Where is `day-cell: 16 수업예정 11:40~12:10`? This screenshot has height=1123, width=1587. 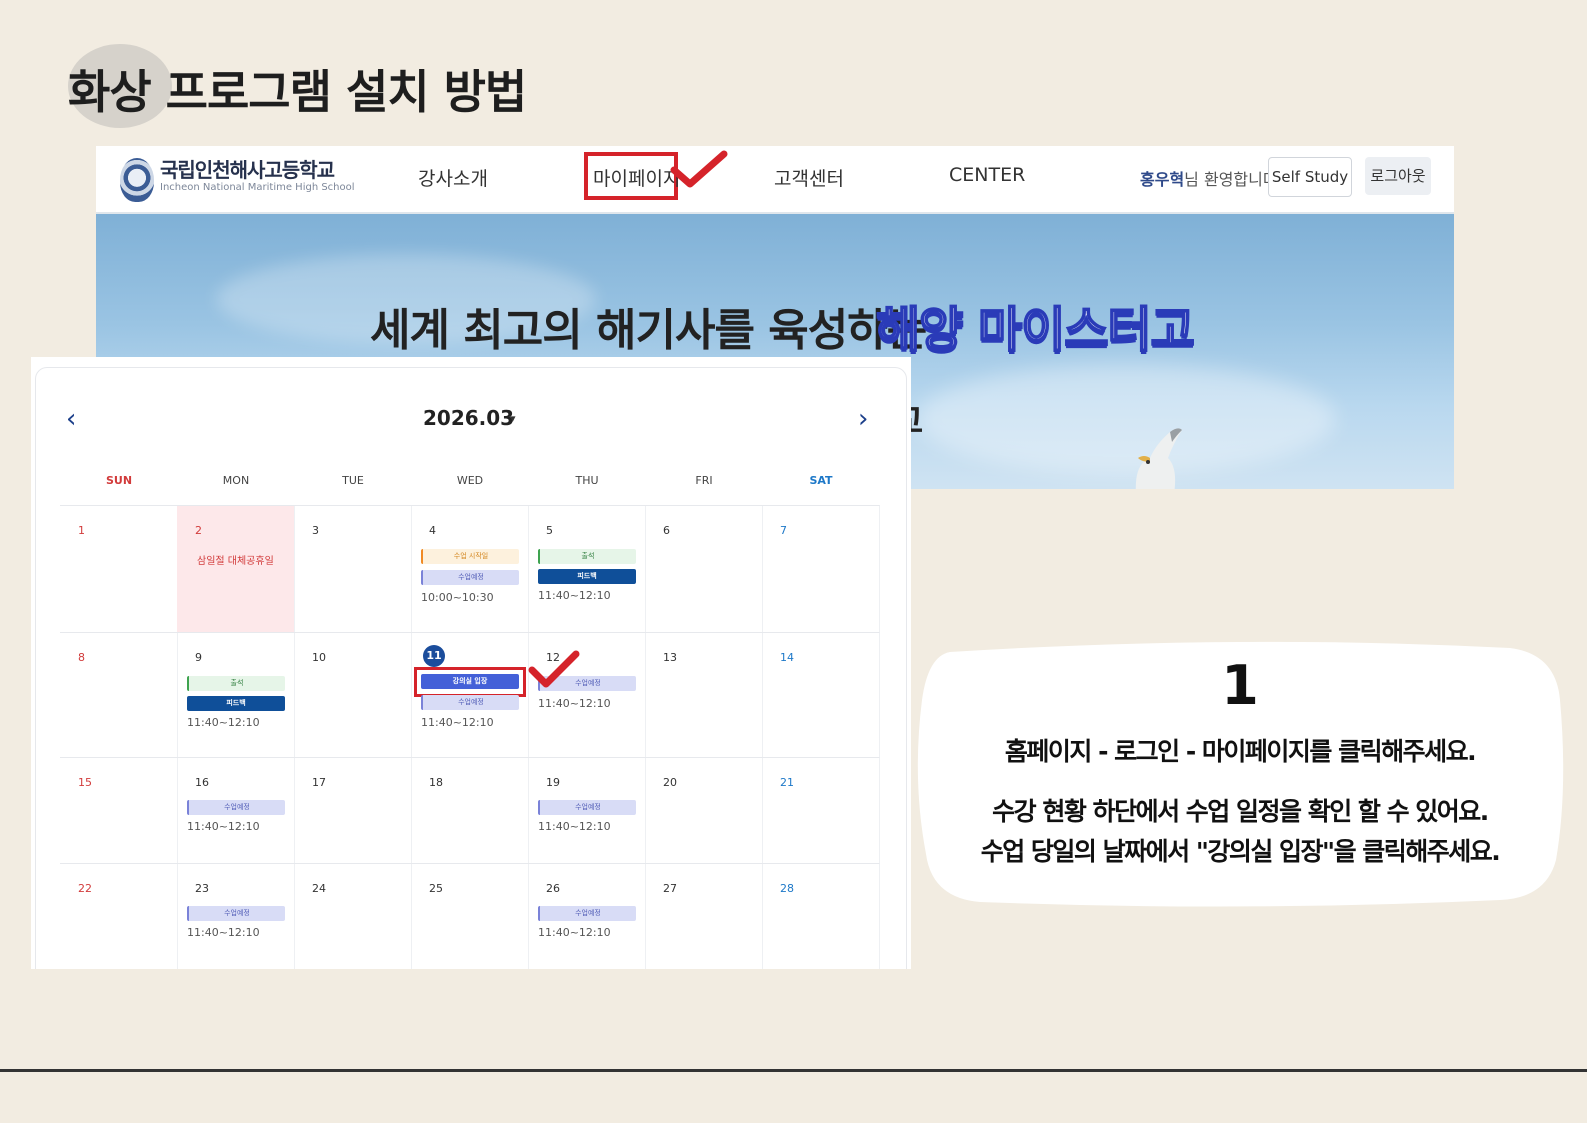 day-cell: 16 수업예정 11:40~12:10 is located at coordinates (236, 810).